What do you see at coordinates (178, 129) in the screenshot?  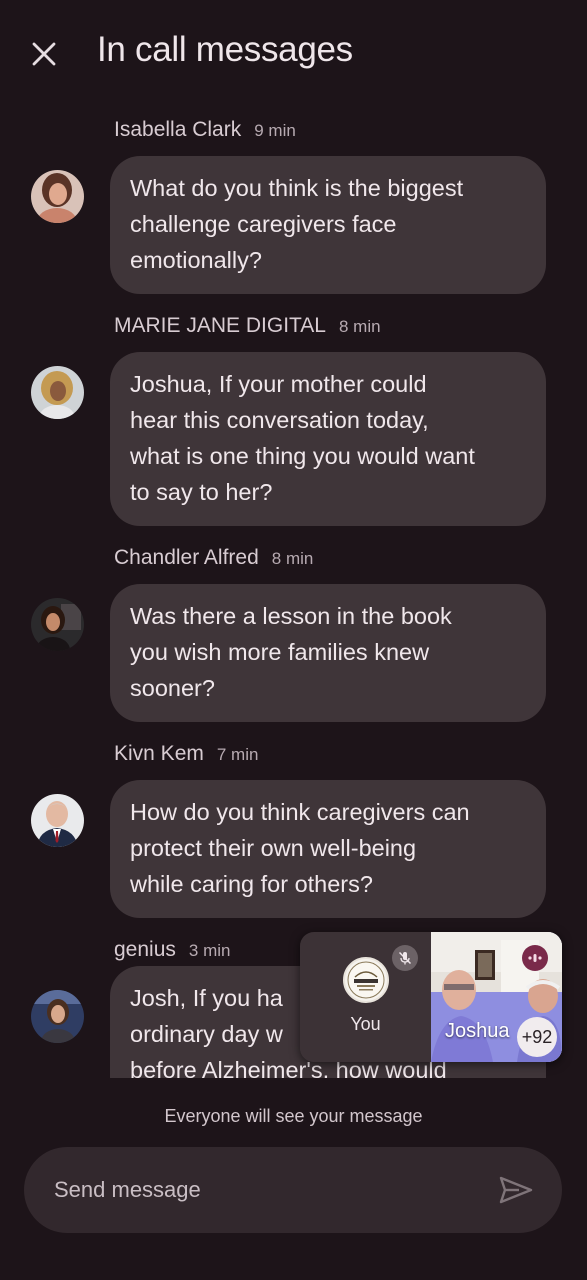 I see `sender-name: Isabella Clark` at bounding box center [178, 129].